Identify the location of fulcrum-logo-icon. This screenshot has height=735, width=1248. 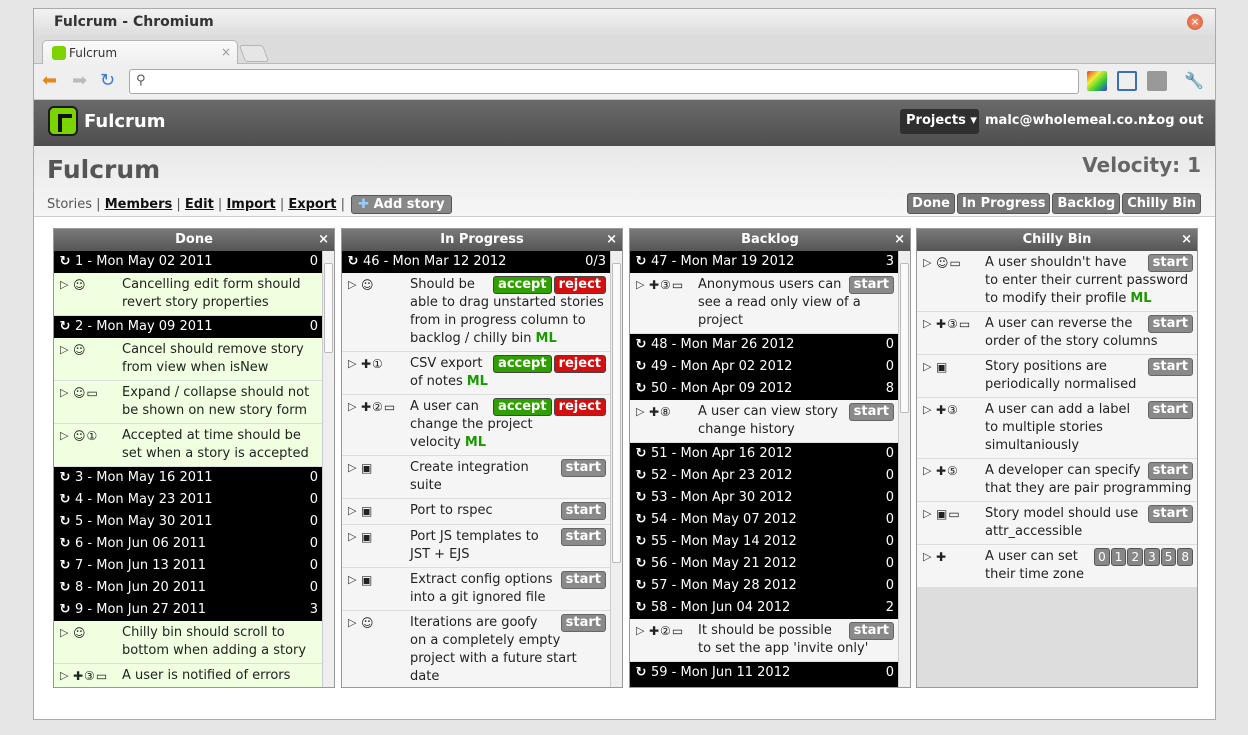
(63, 121).